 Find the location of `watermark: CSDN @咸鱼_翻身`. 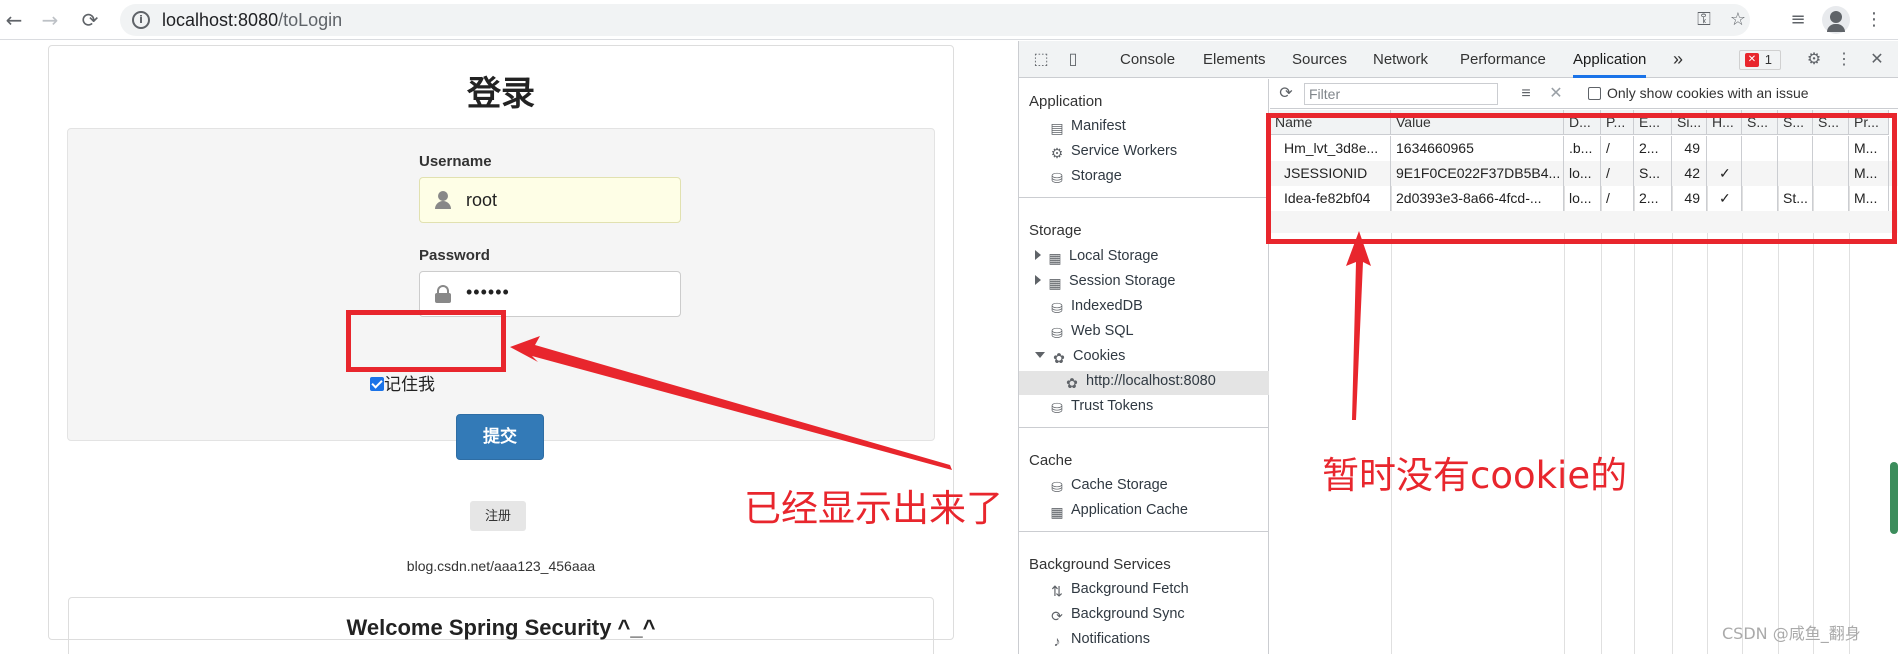

watermark: CSDN @咸鱼_翻身 is located at coordinates (1791, 633).